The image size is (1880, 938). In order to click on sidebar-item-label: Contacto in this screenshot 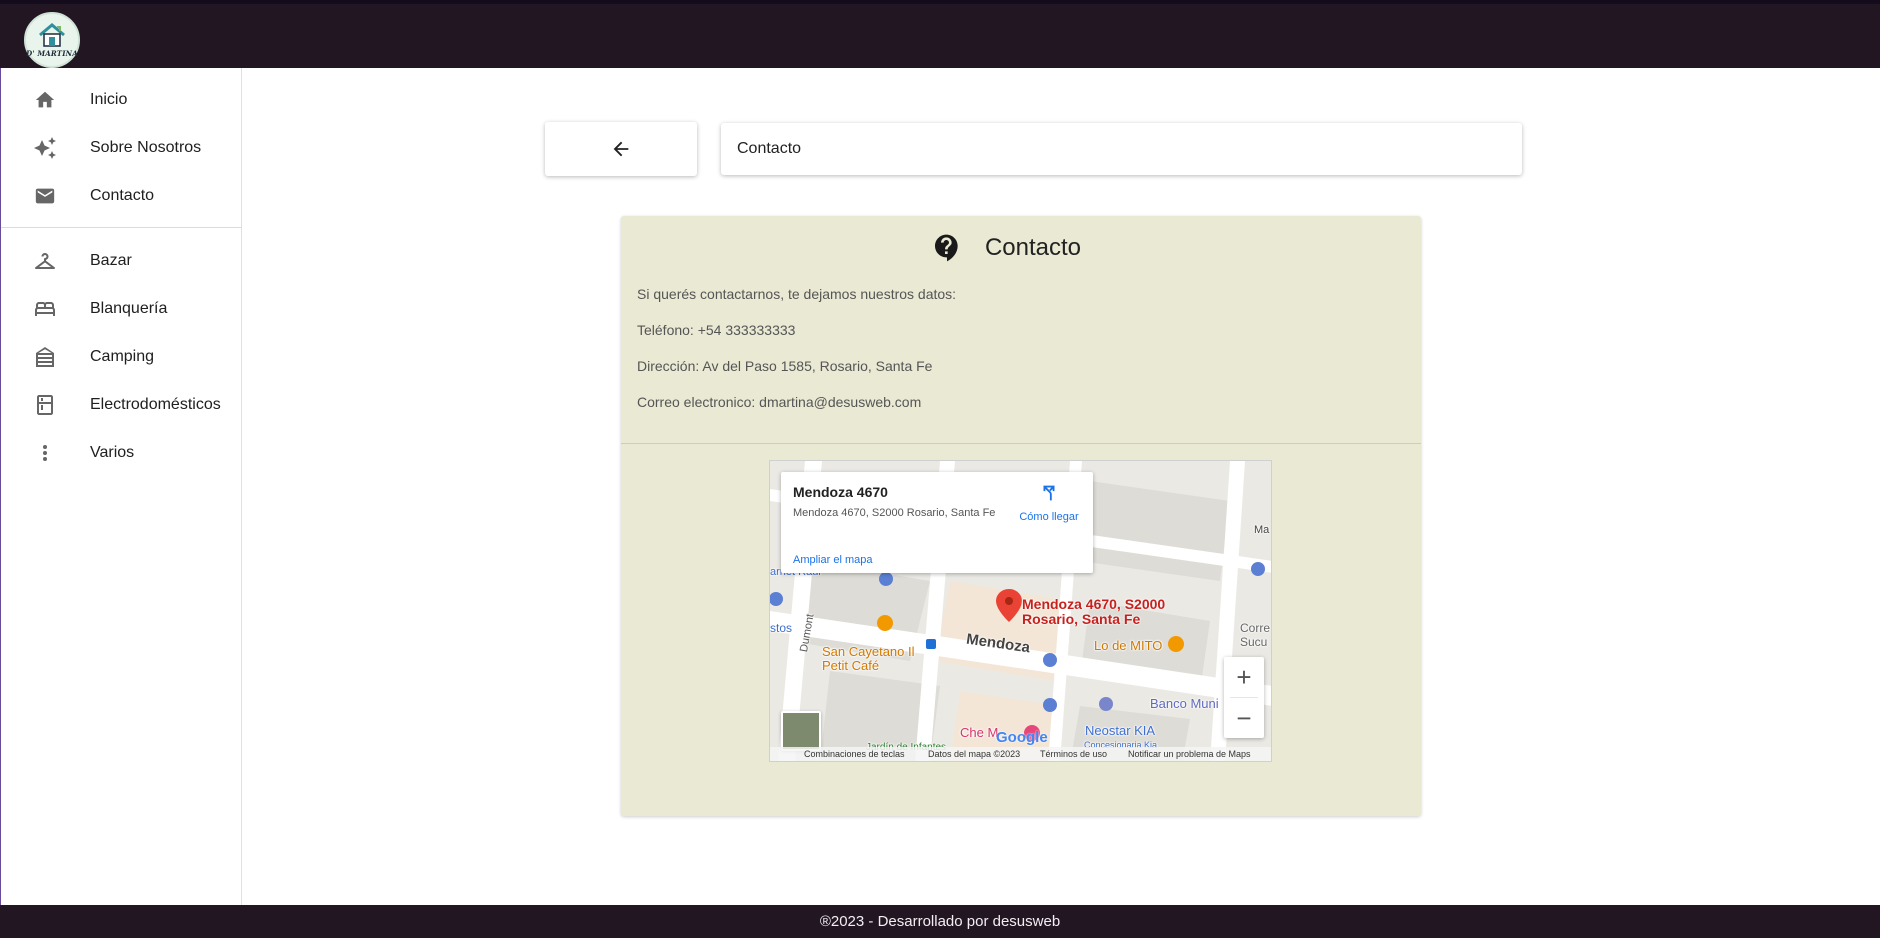, I will do `click(122, 195)`.